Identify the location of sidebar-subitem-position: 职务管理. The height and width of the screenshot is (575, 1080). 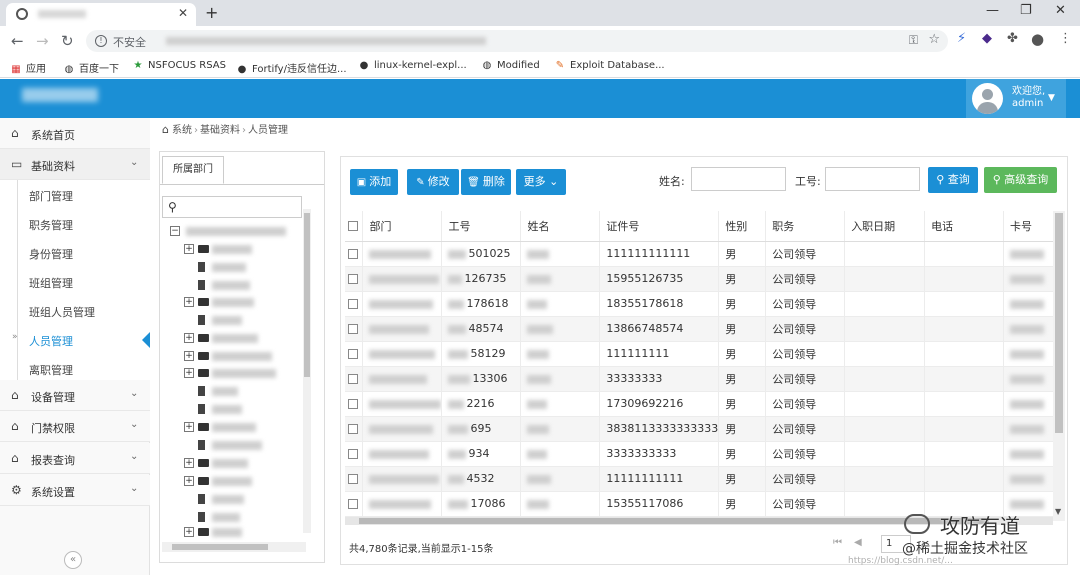
(75, 223).